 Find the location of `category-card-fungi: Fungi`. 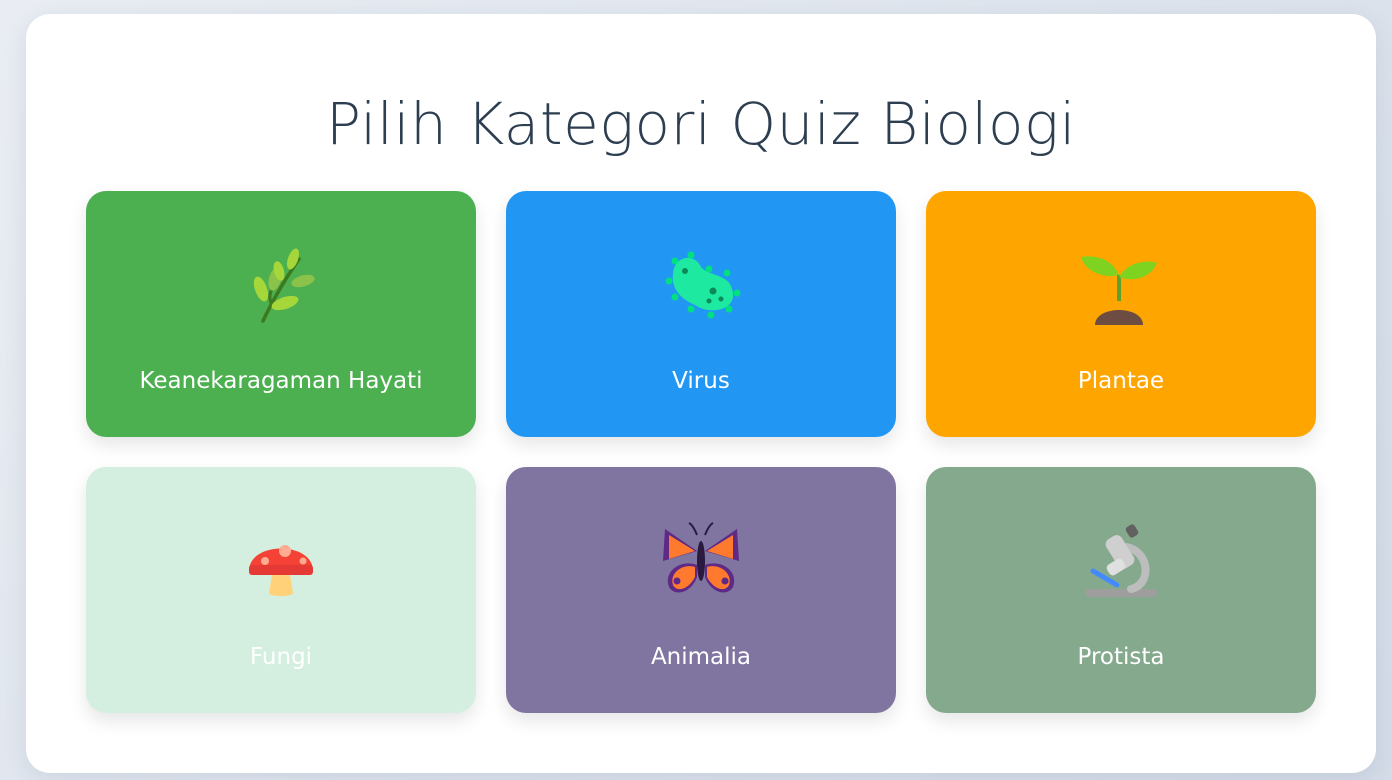

category-card-fungi: Fungi is located at coordinates (281, 590).